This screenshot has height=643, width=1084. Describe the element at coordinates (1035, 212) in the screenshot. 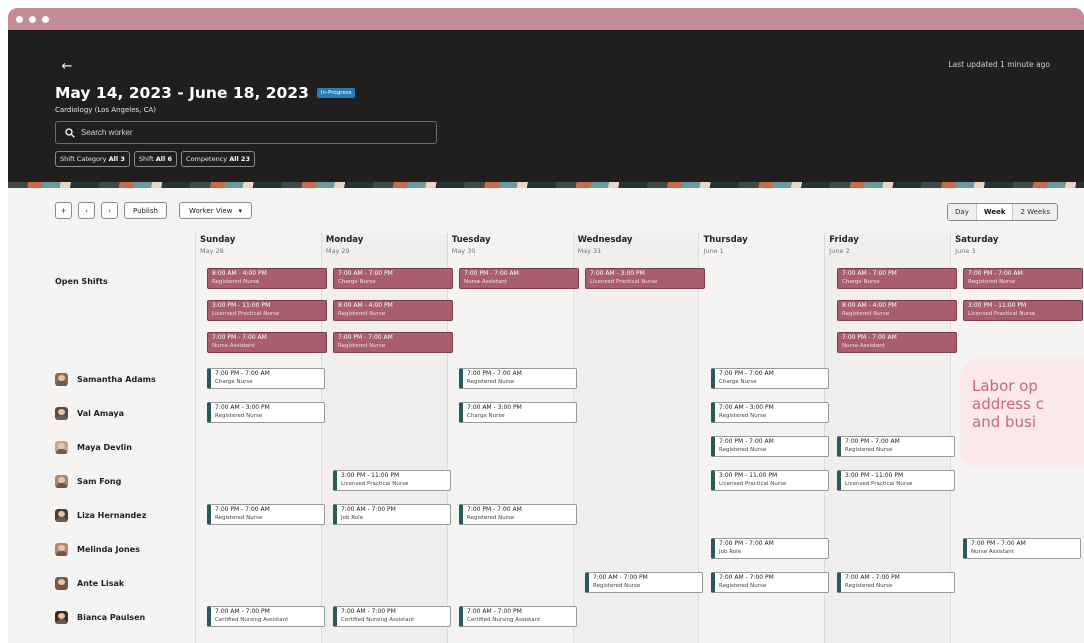

I see `range-2-weeks: 2 Weeks` at that location.